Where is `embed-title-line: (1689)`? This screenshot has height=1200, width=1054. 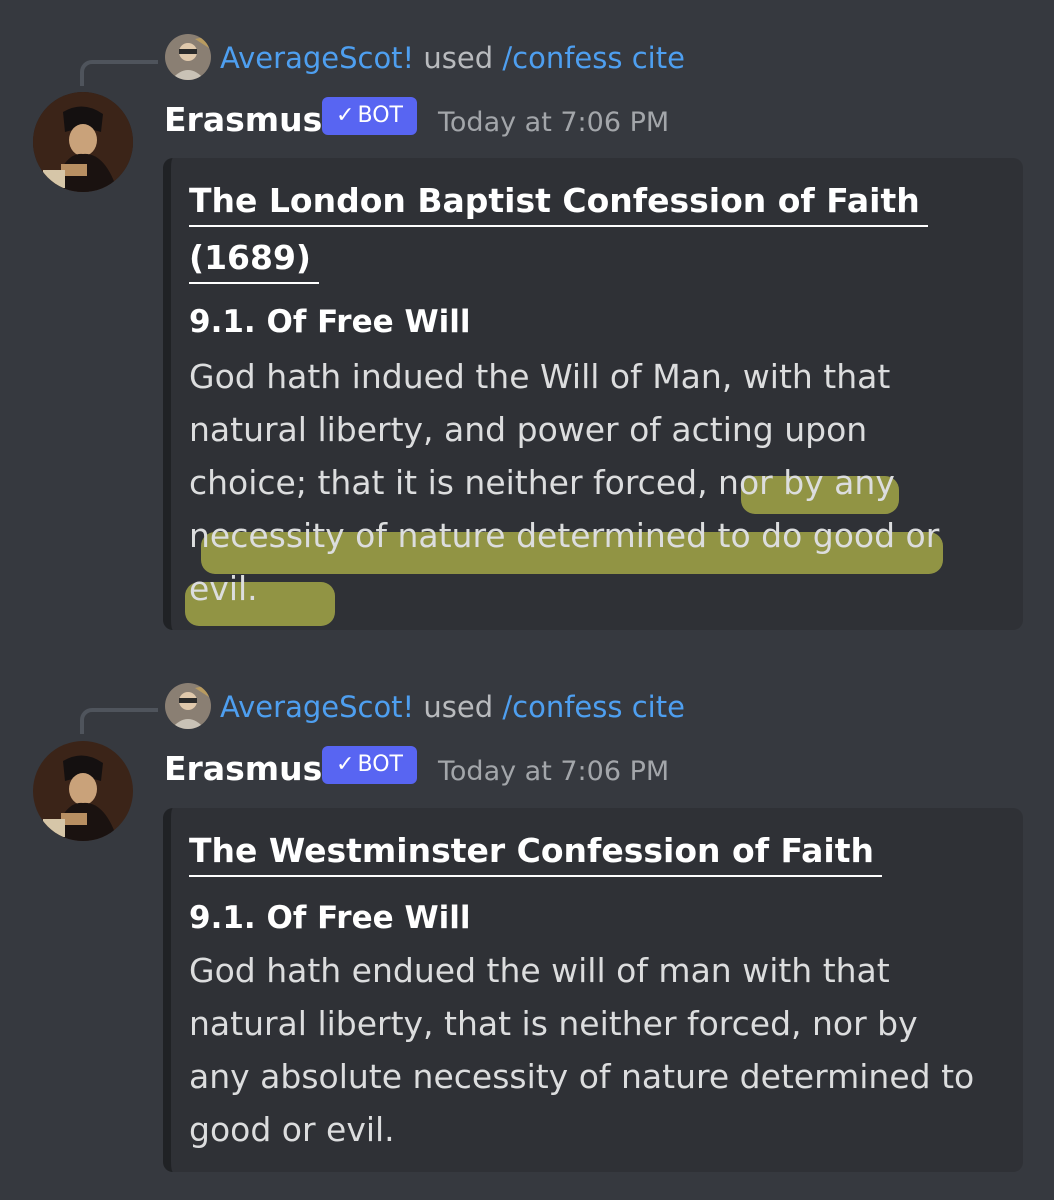 embed-title-line: (1689) is located at coordinates (254, 260).